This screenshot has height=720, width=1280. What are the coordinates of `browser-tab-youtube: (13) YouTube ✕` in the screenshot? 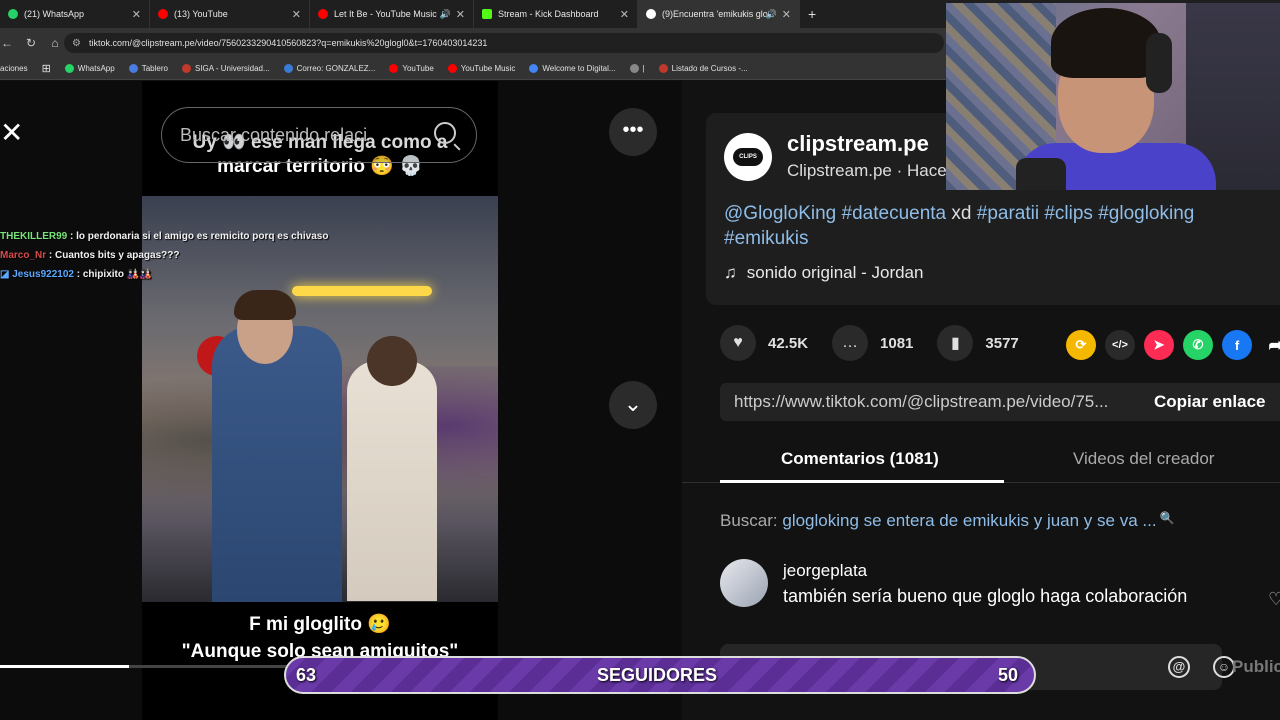 It's located at (230, 14).